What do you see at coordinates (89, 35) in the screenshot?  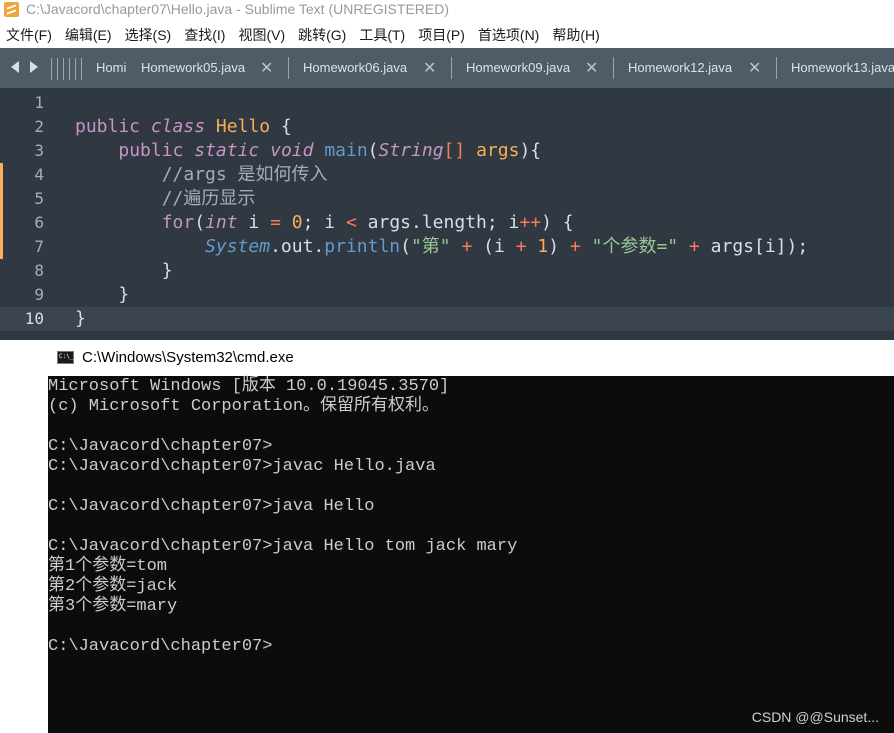 I see `menu-edit: 编辑(E)` at bounding box center [89, 35].